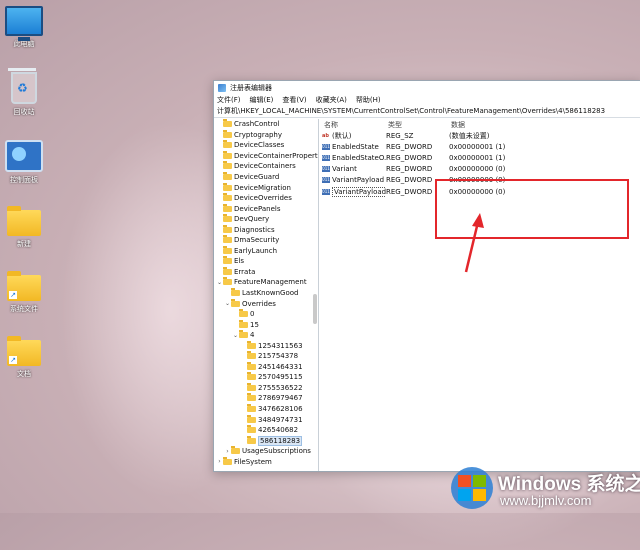 This screenshot has width=640, height=550. Describe the element at coordinates (352, 136) in the screenshot. I see `value-name-cell: ab (默认)` at that location.